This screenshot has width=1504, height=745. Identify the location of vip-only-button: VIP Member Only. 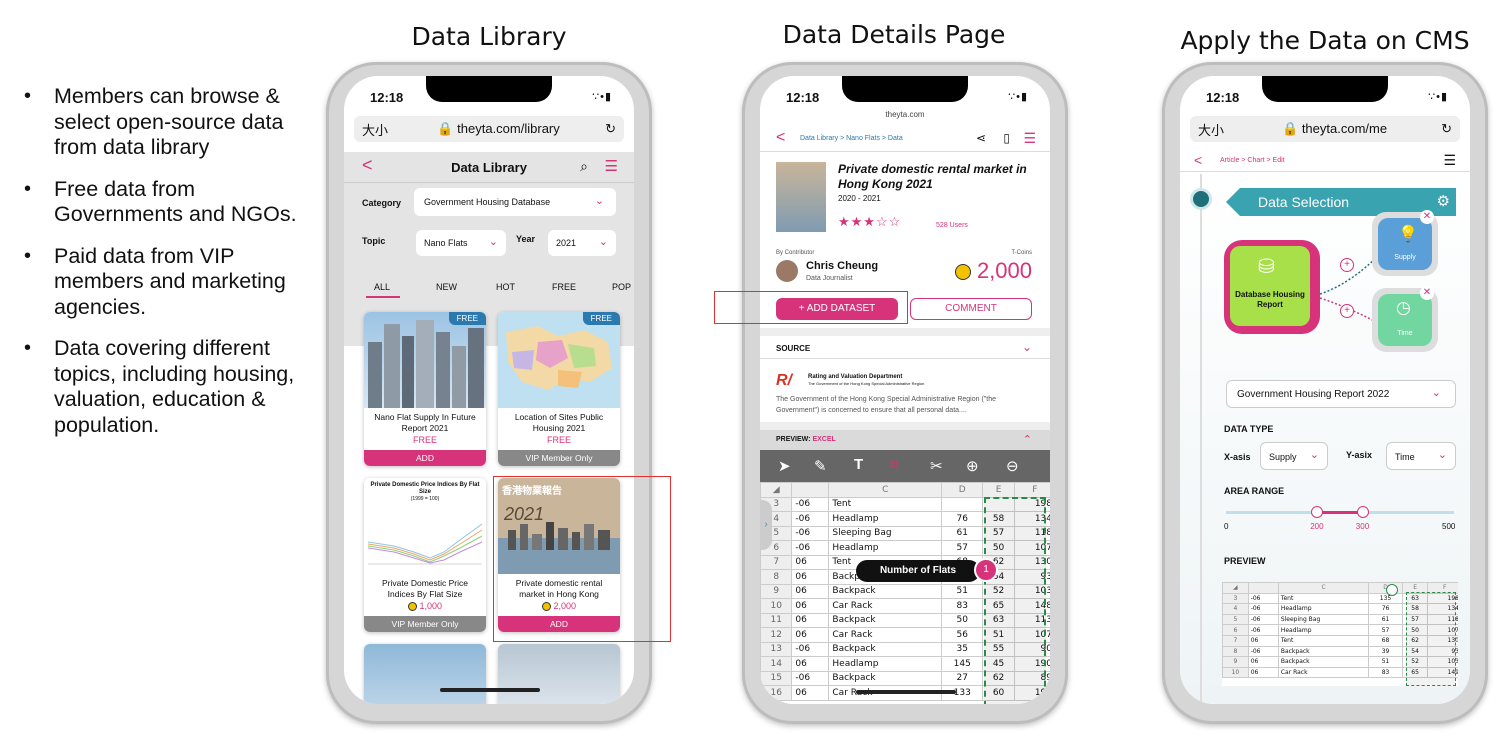
(559, 458).